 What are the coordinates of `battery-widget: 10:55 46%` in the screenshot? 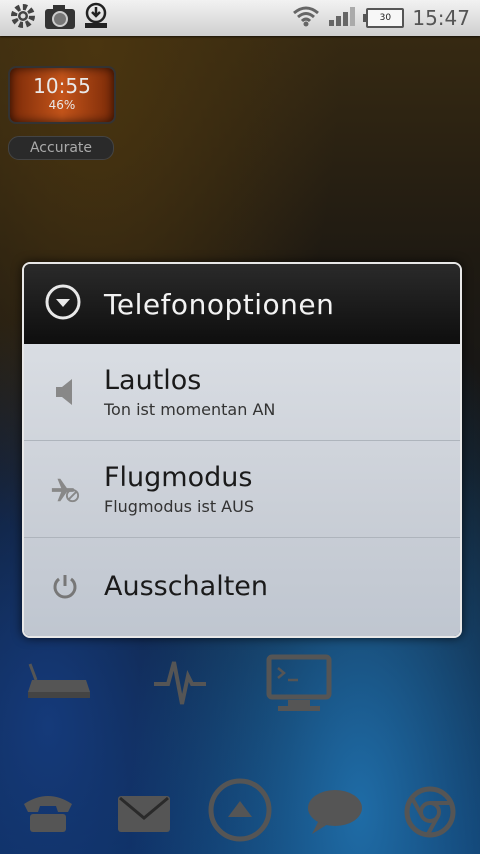 It's located at (62, 95).